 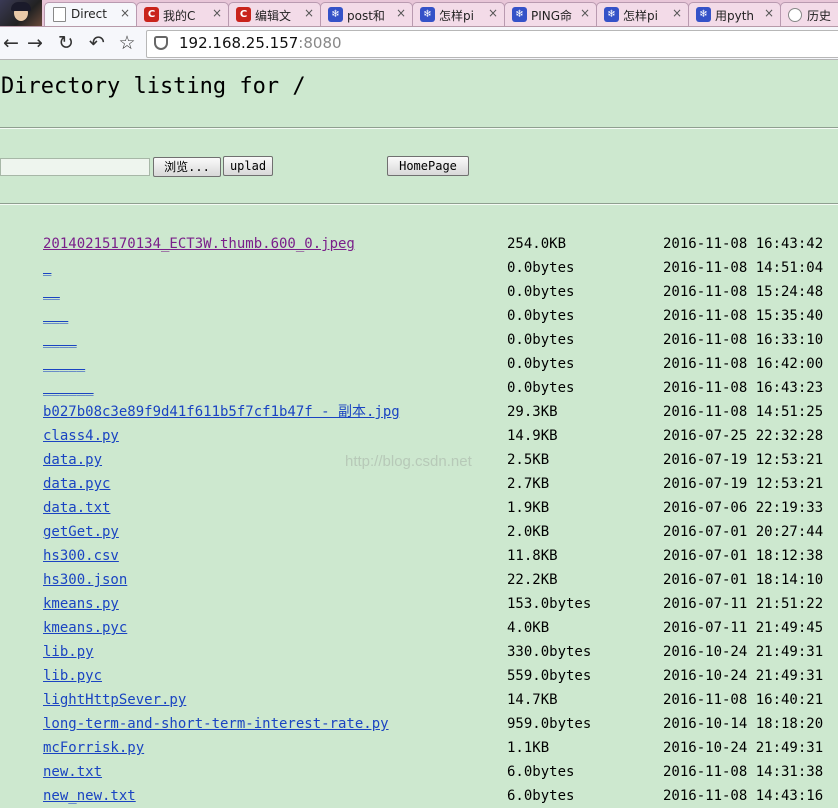 I want to click on url-text: 192.168.25.157:8080, so click(x=260, y=43).